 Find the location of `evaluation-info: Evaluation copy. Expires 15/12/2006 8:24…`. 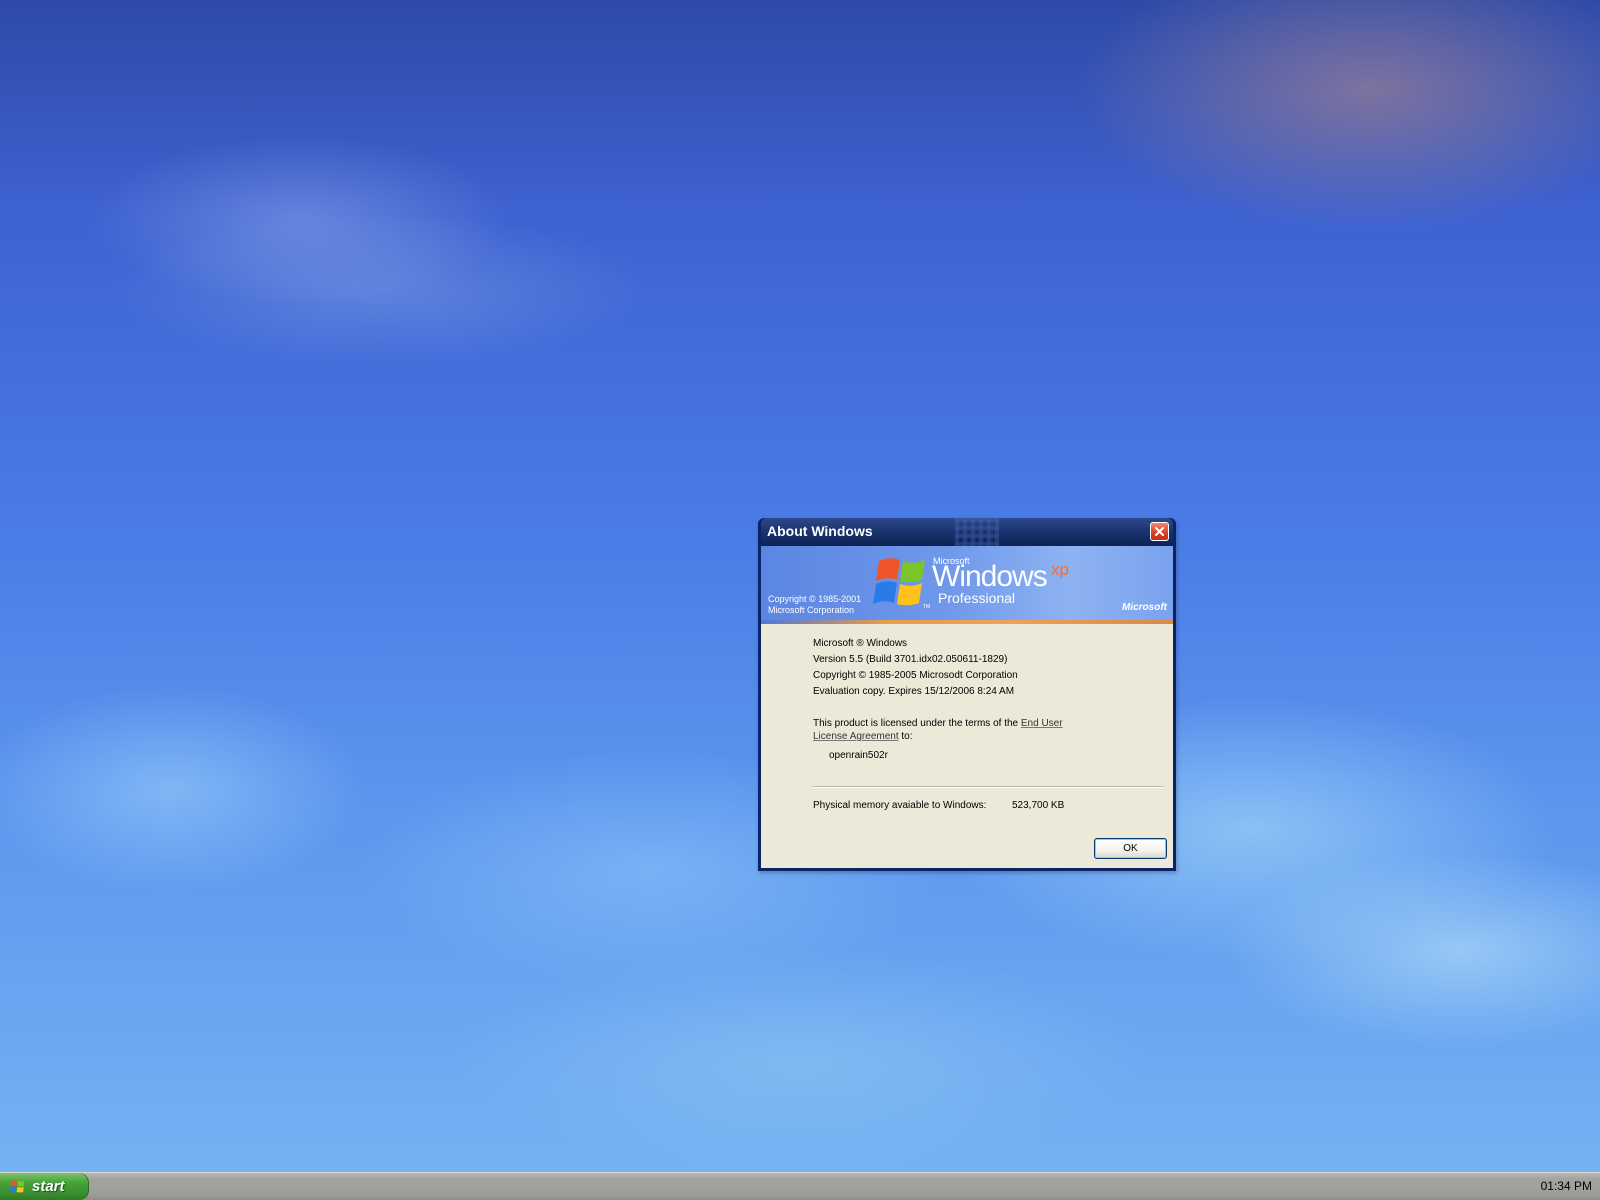

evaluation-info: Evaluation copy. Expires 15/12/2006 8:24… is located at coordinates (914, 691).